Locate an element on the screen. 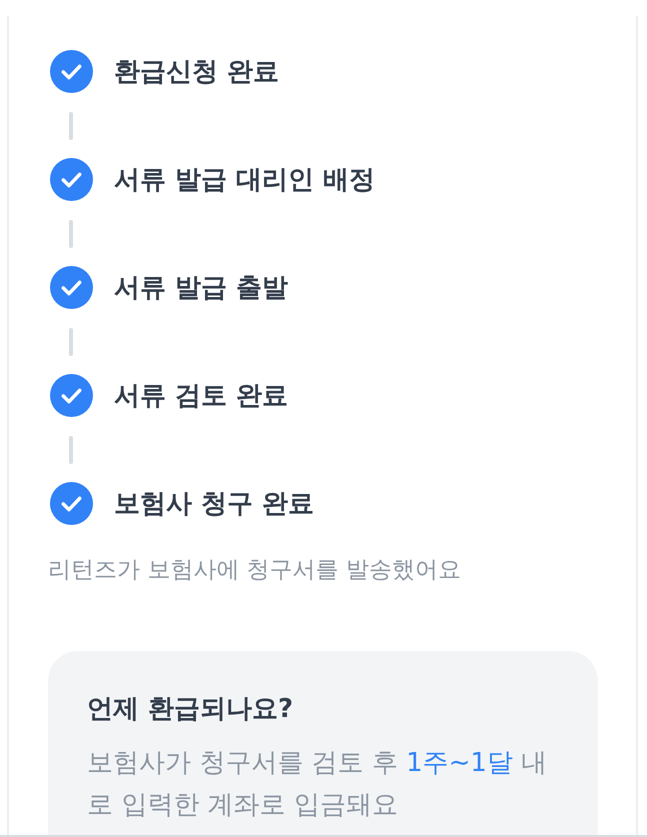  info-card-body: 보험사가 청구서를 검토 후 1주~1달 내로 입력한 계좌로 입금돼요 is located at coordinates (317, 784).